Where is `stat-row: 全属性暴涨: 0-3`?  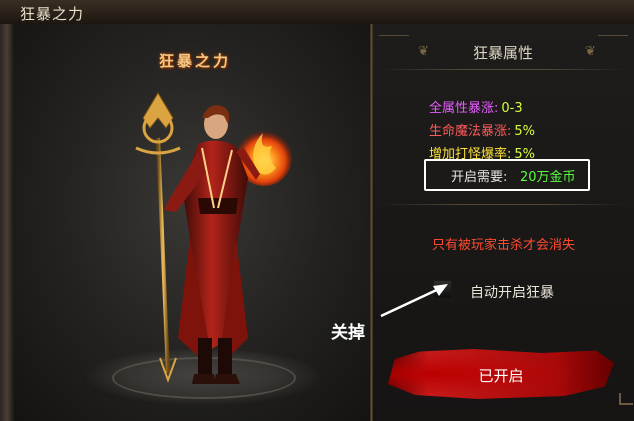
stat-row: 全属性暴涨: 0-3 is located at coordinates (476, 106).